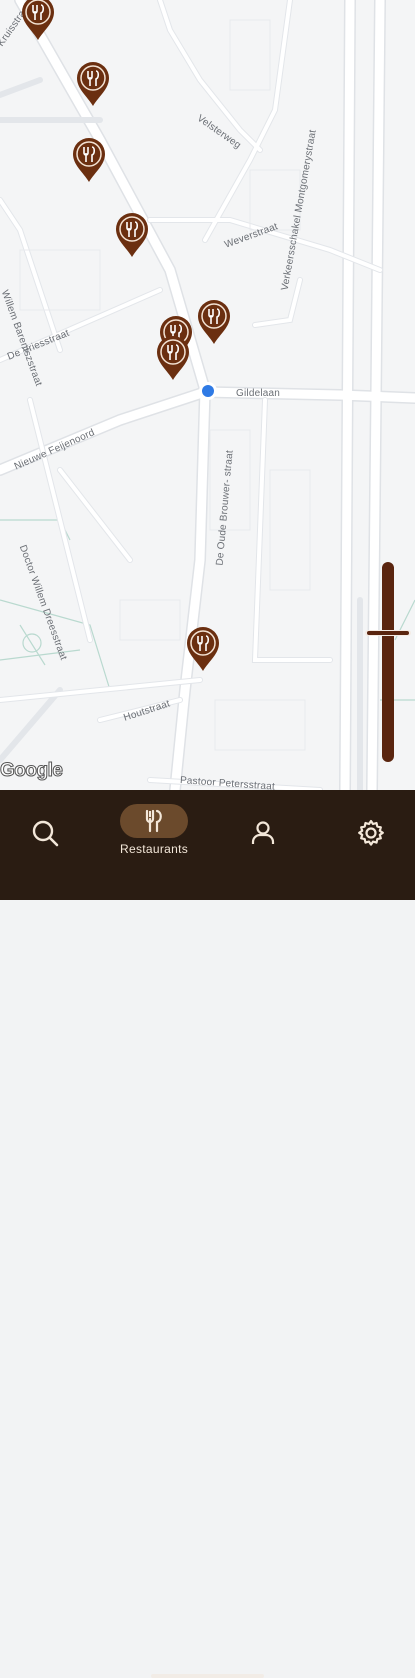 The height and width of the screenshot is (1678, 415). Describe the element at coordinates (388, 662) in the screenshot. I see `radius-slider` at that location.